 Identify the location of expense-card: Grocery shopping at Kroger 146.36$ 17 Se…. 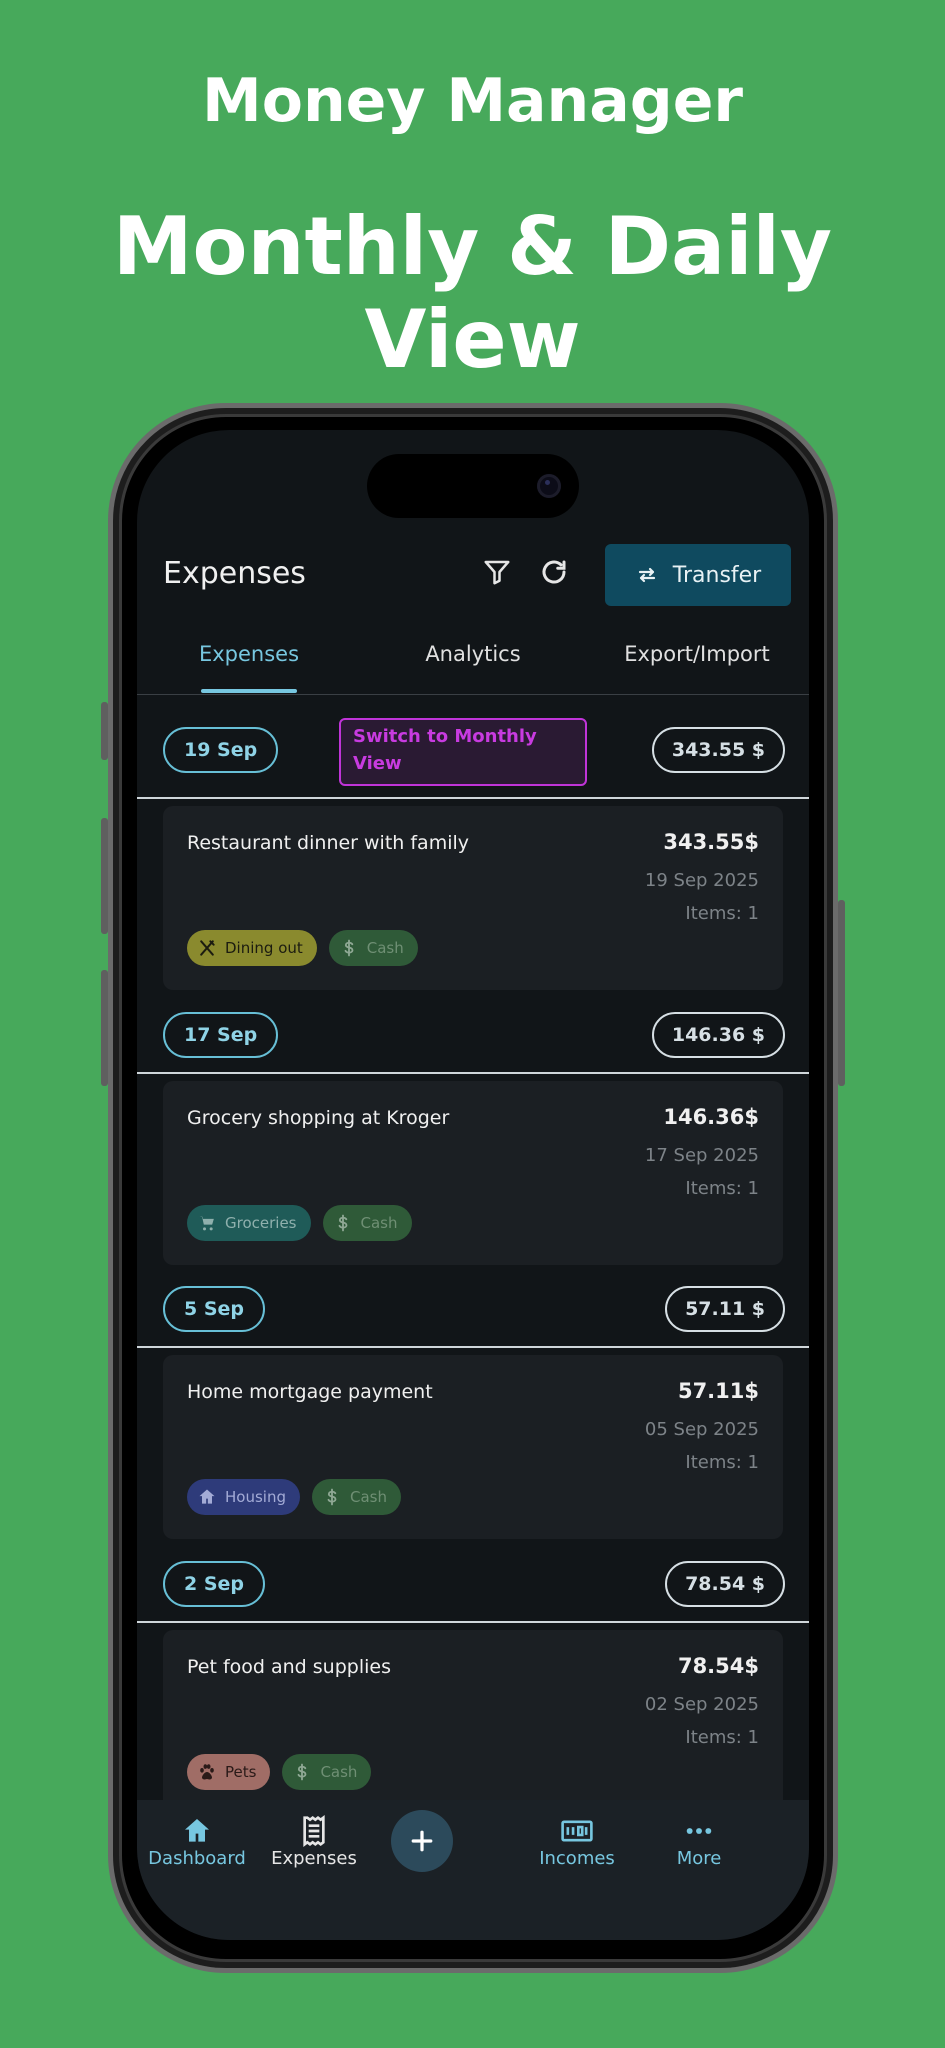
(473, 1173).